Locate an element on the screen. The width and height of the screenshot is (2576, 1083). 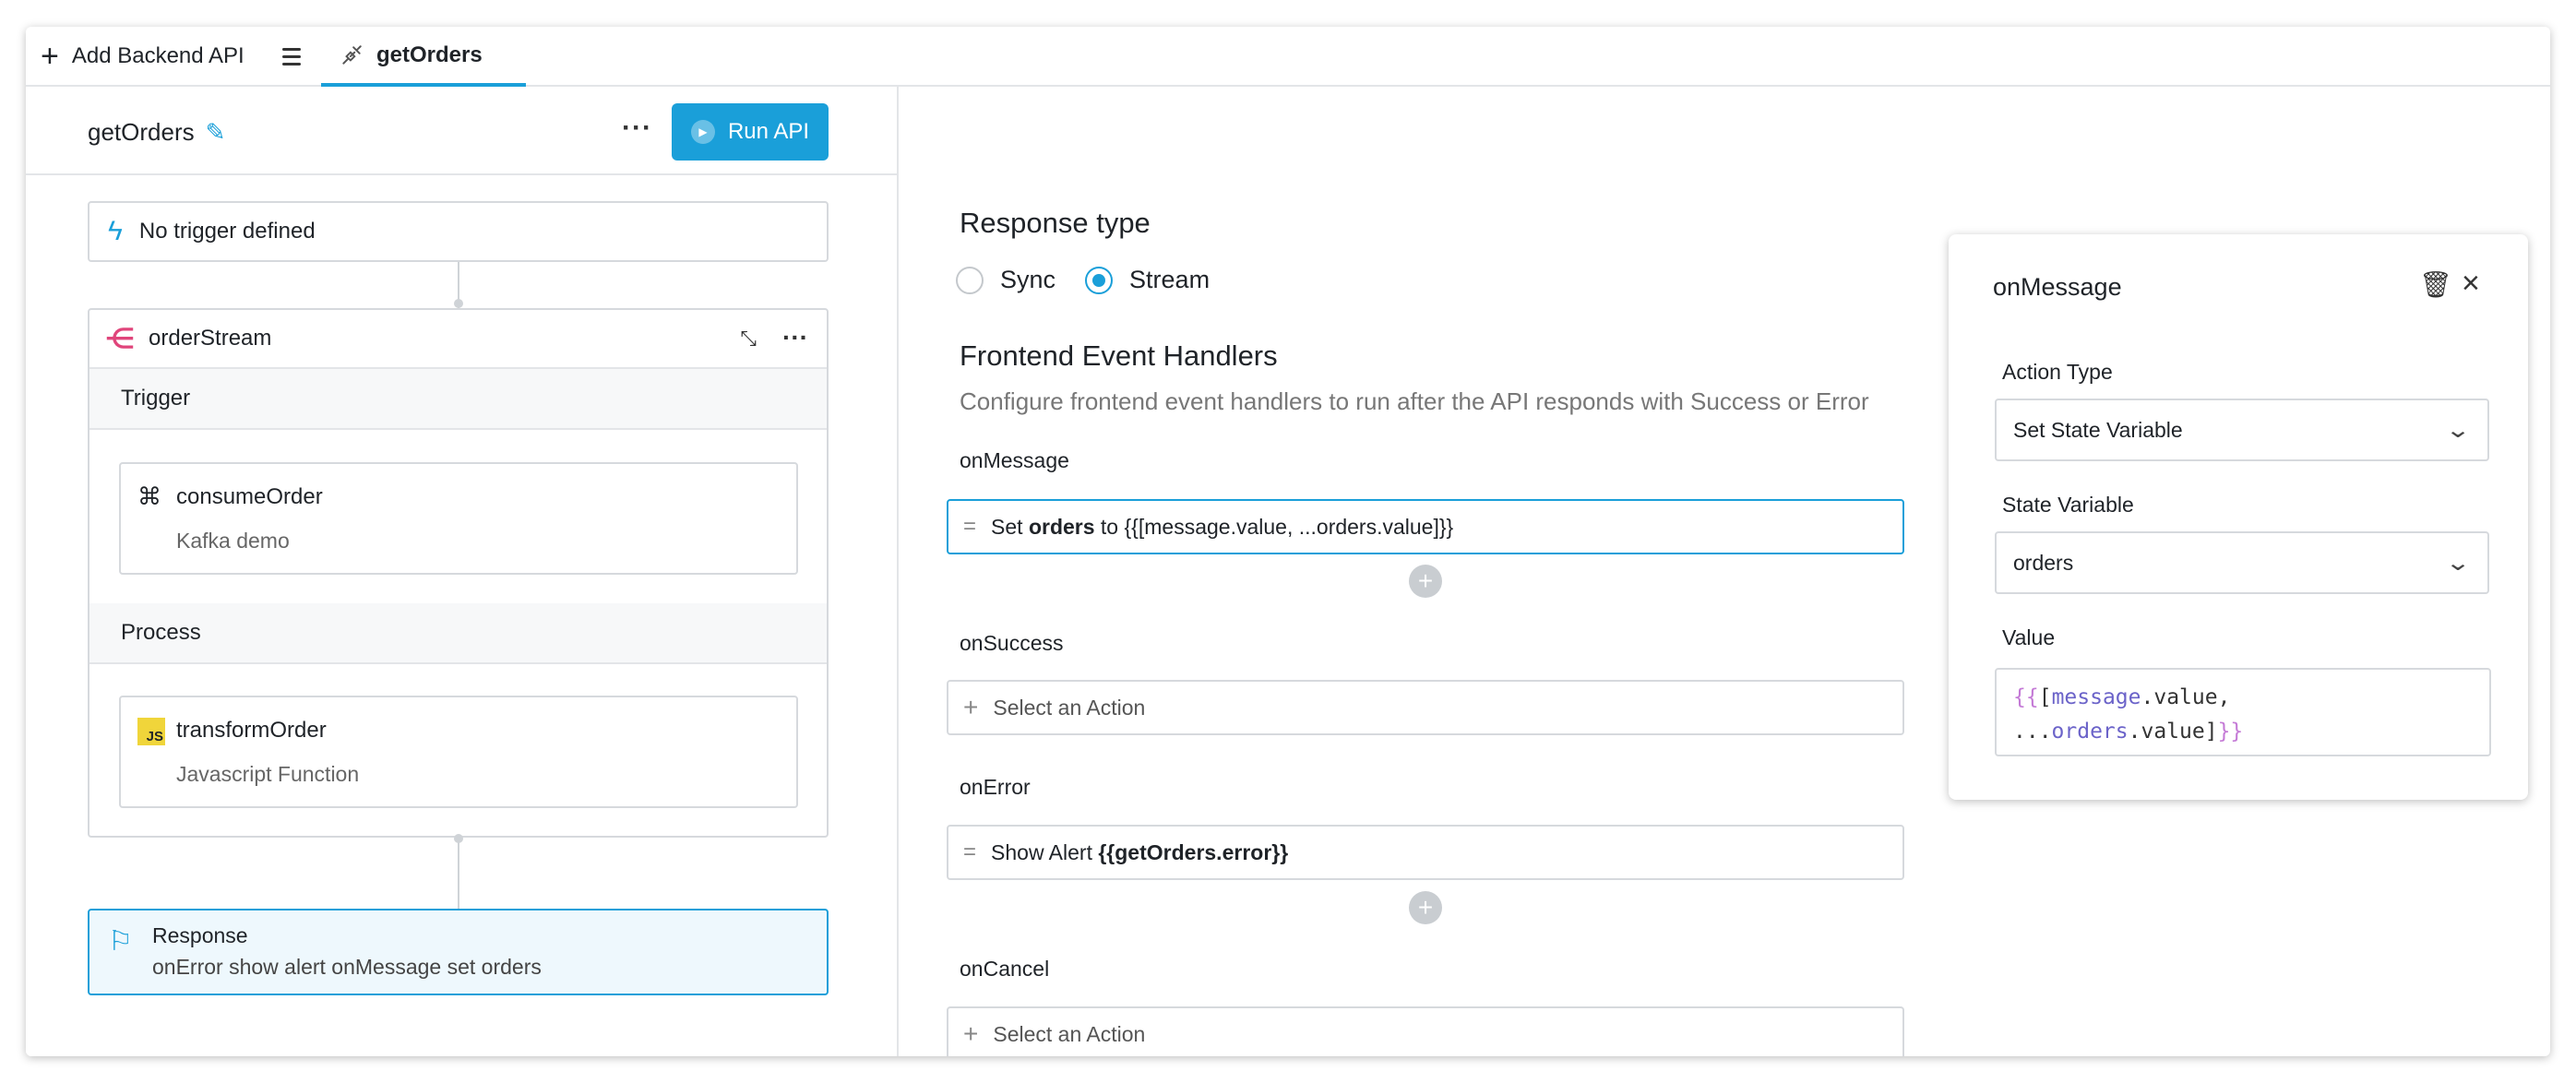
flag-icon: ⚐ is located at coordinates (120, 942).